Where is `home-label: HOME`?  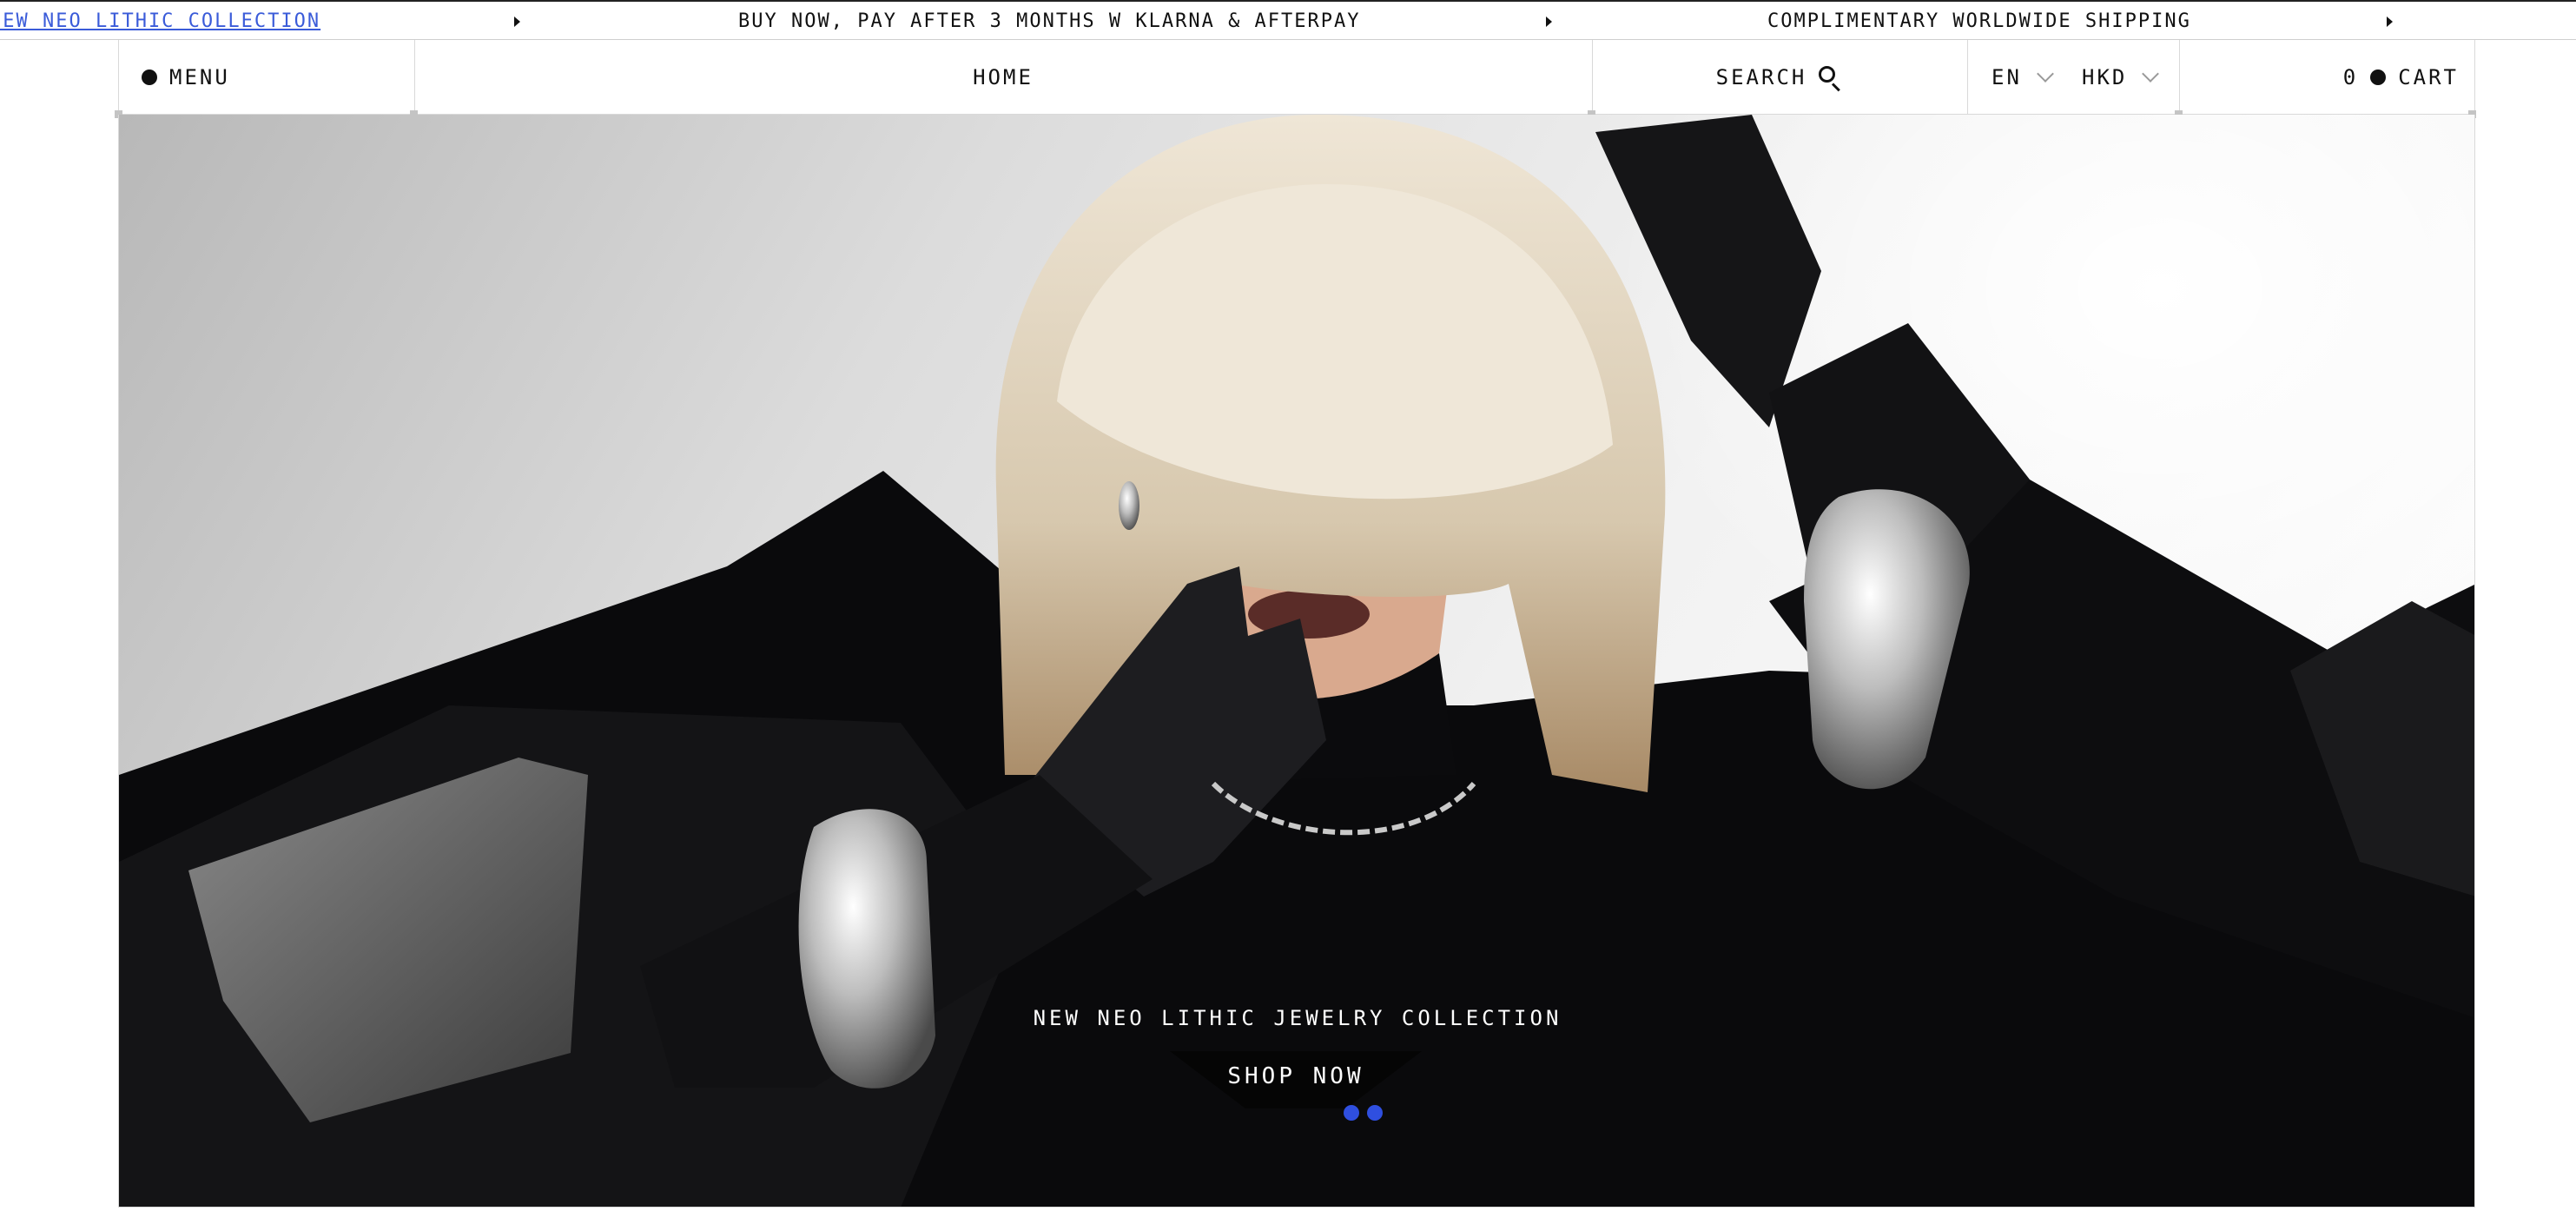
home-label: HOME is located at coordinates (1004, 77).